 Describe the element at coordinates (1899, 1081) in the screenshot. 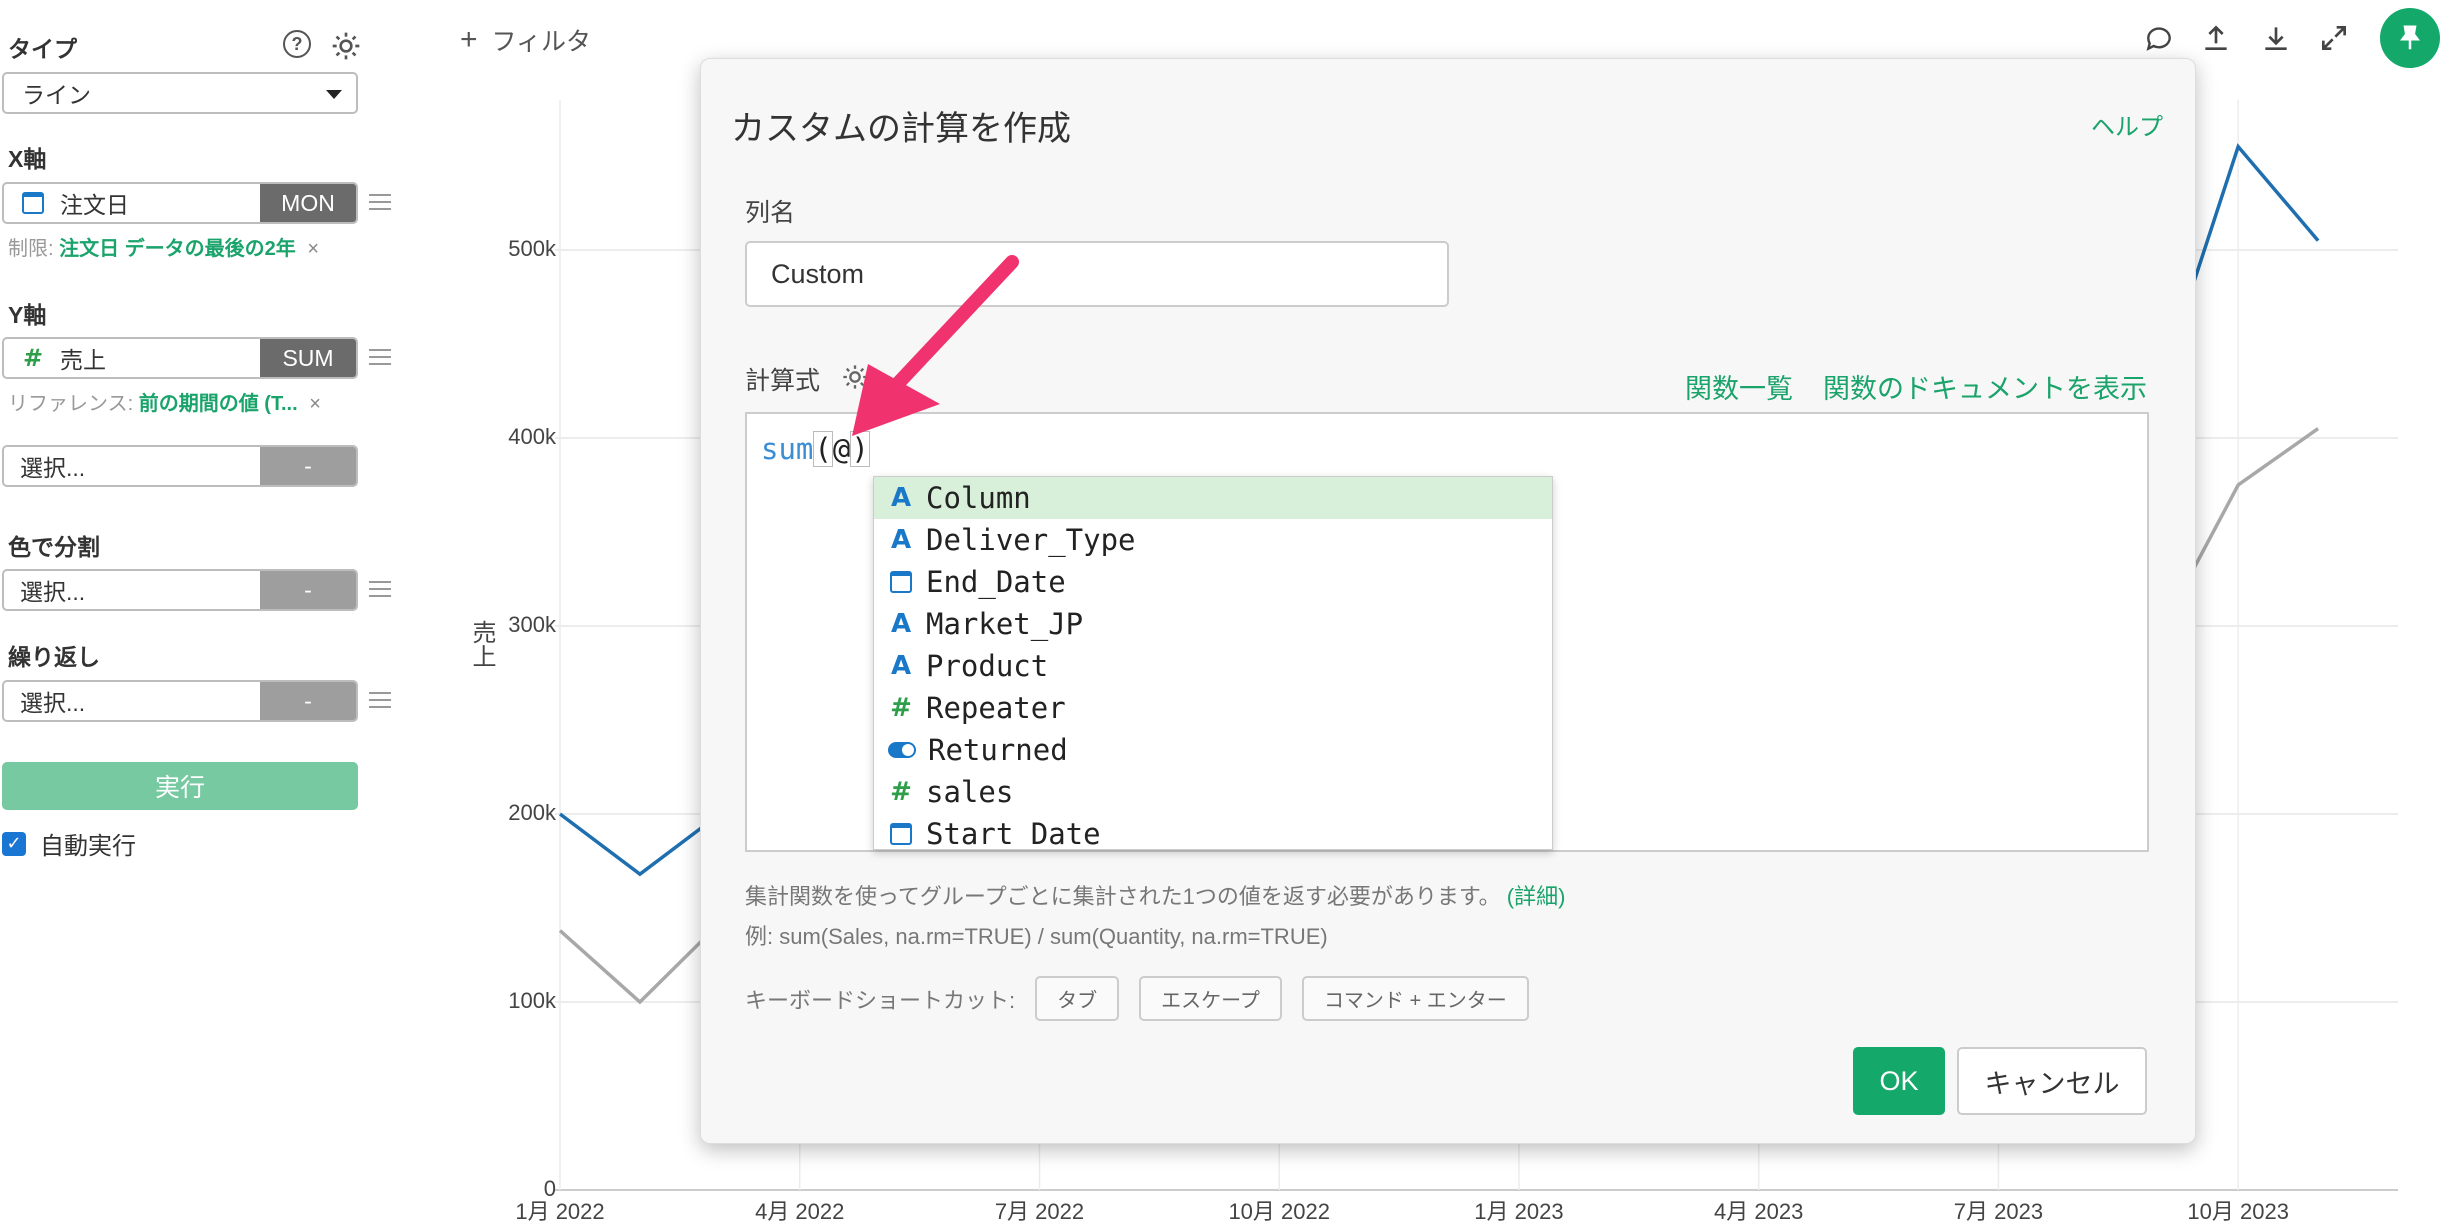

I see `ok-button: OK` at that location.